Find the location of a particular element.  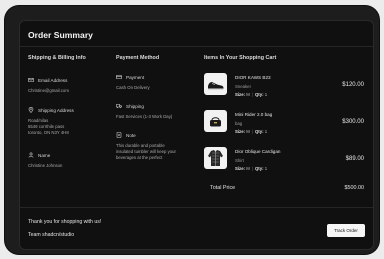

name-label-row: Name is located at coordinates (39, 155).